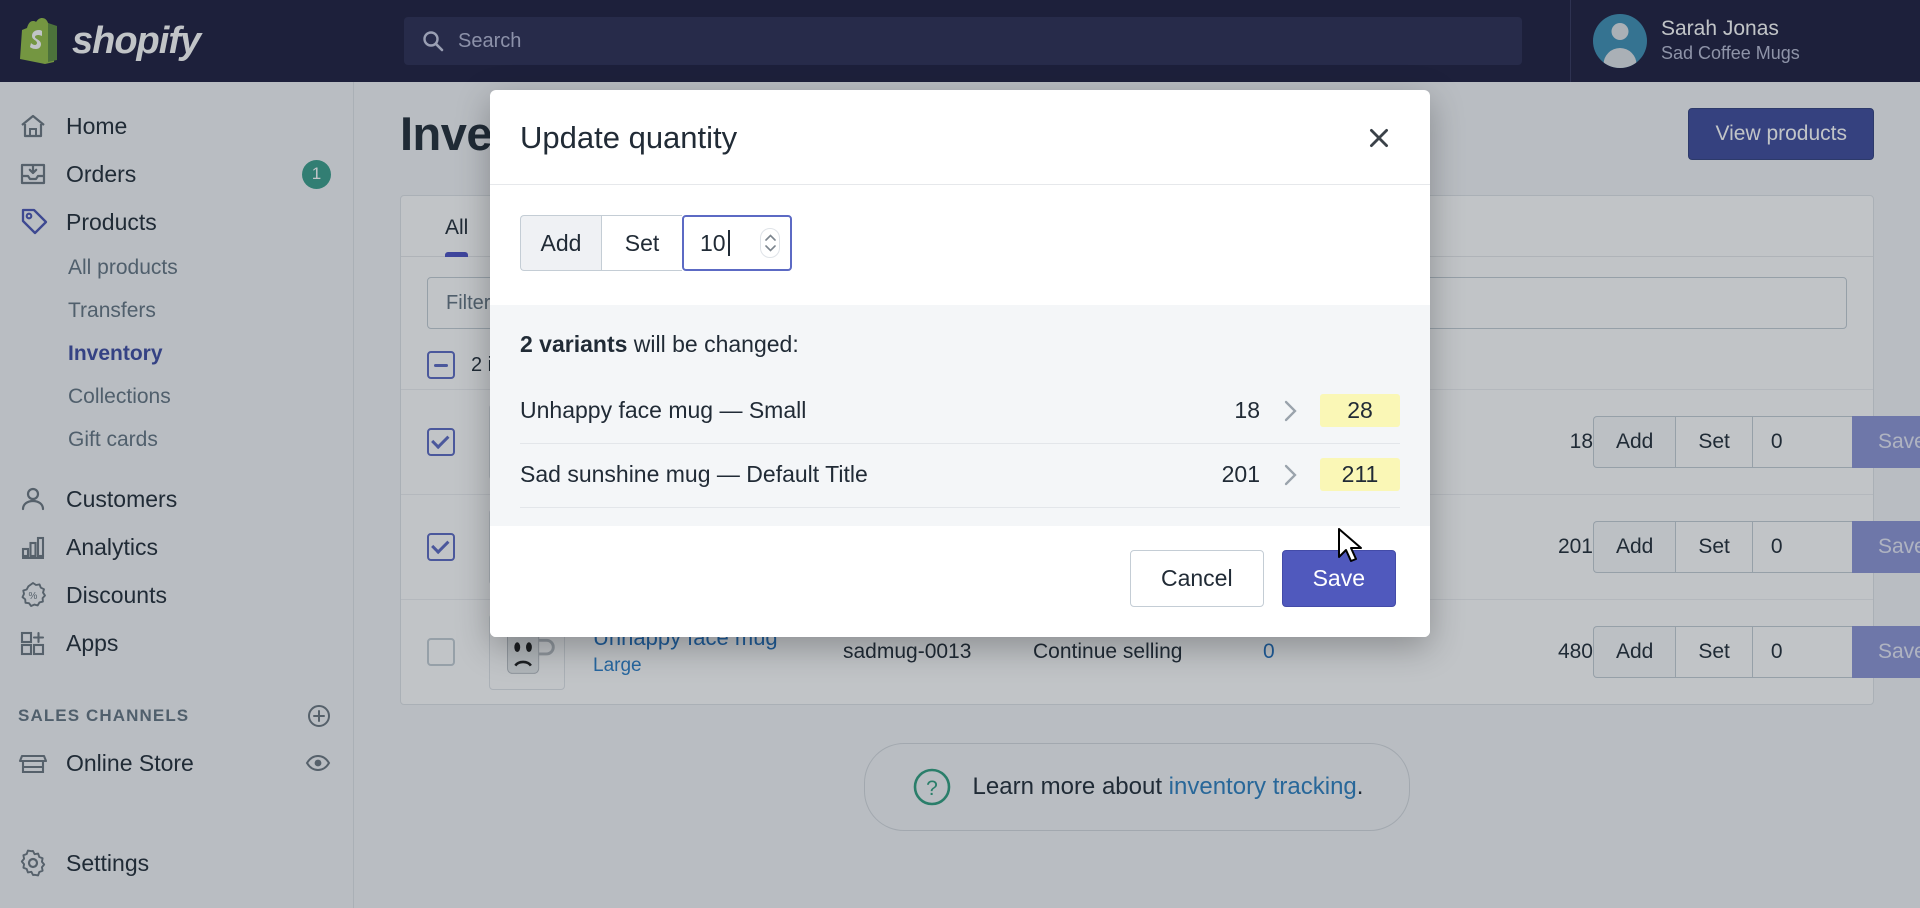 The width and height of the screenshot is (1920, 908). What do you see at coordinates (960, 476) in the screenshot?
I see `variant-row: Sad sunshine mug — Default Title 201 211` at bounding box center [960, 476].